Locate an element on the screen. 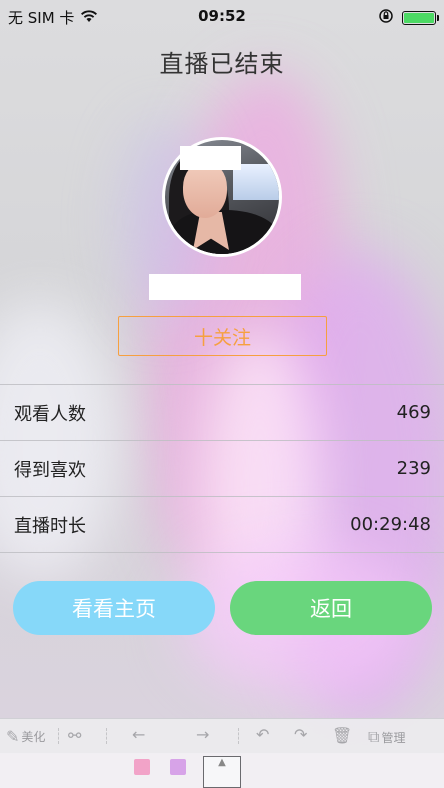 Image resolution: width=444 pixels, height=788 pixels. thumbnail-strip: ▲ is located at coordinates (222, 770).